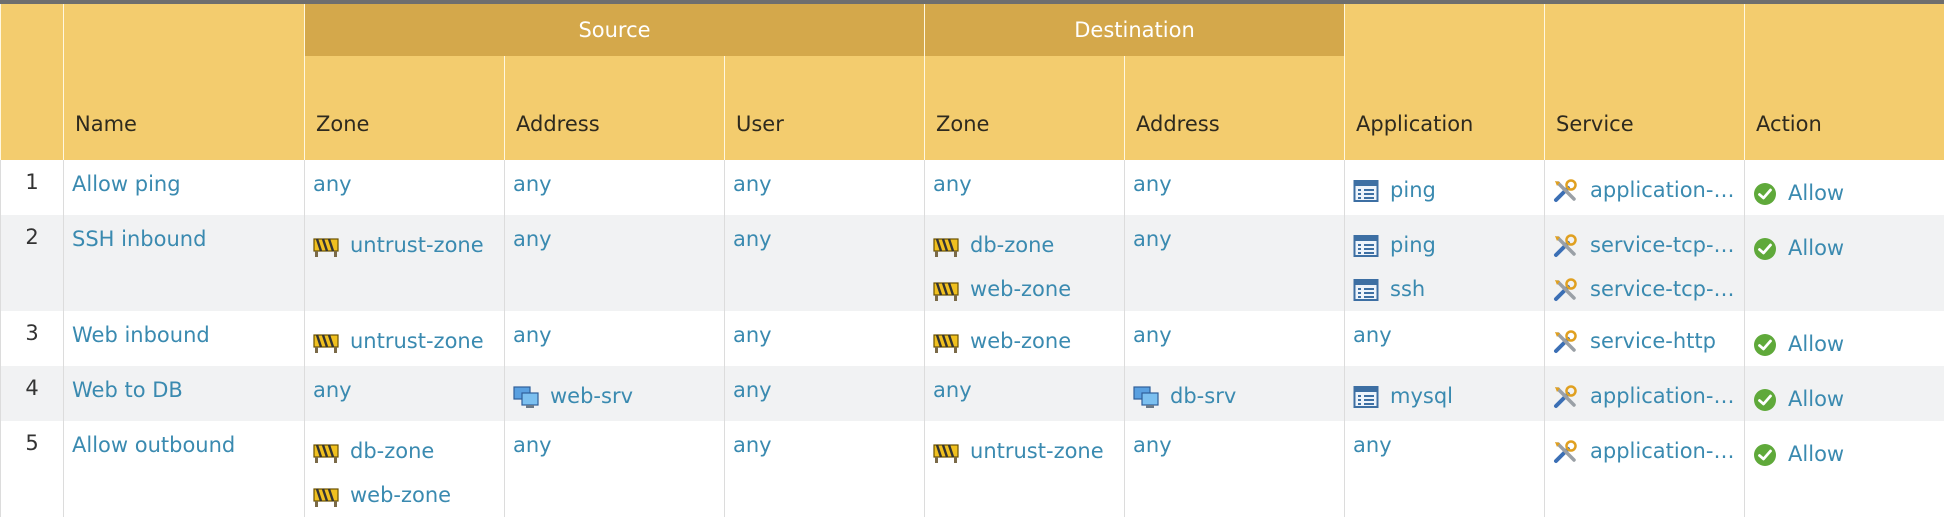 The image size is (1944, 517). Describe the element at coordinates (1448, 289) in the screenshot. I see `cell-entry: ssh` at that location.